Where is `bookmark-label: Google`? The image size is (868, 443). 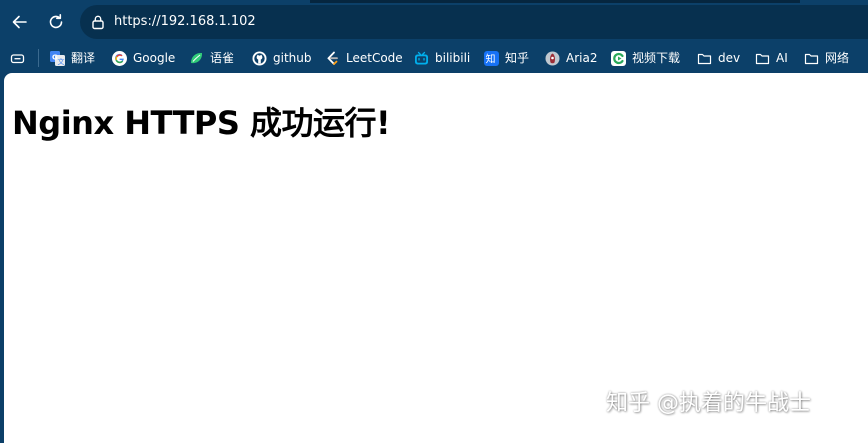 bookmark-label: Google is located at coordinates (154, 58).